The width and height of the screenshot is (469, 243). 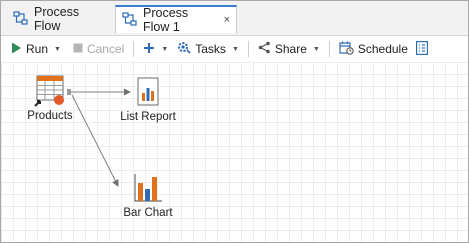 I want to click on toolbar: Run ▼ Cancel ▼ Tasks ▼ Share ▼ Schedule, so click(x=234, y=49).